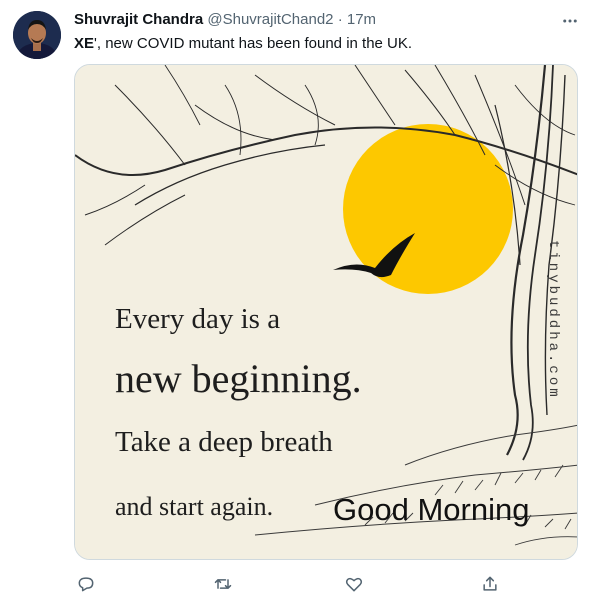 This screenshot has width=602, height=607. Describe the element at coordinates (194, 506) in the screenshot. I see `quote-line-4: and start again.` at that location.